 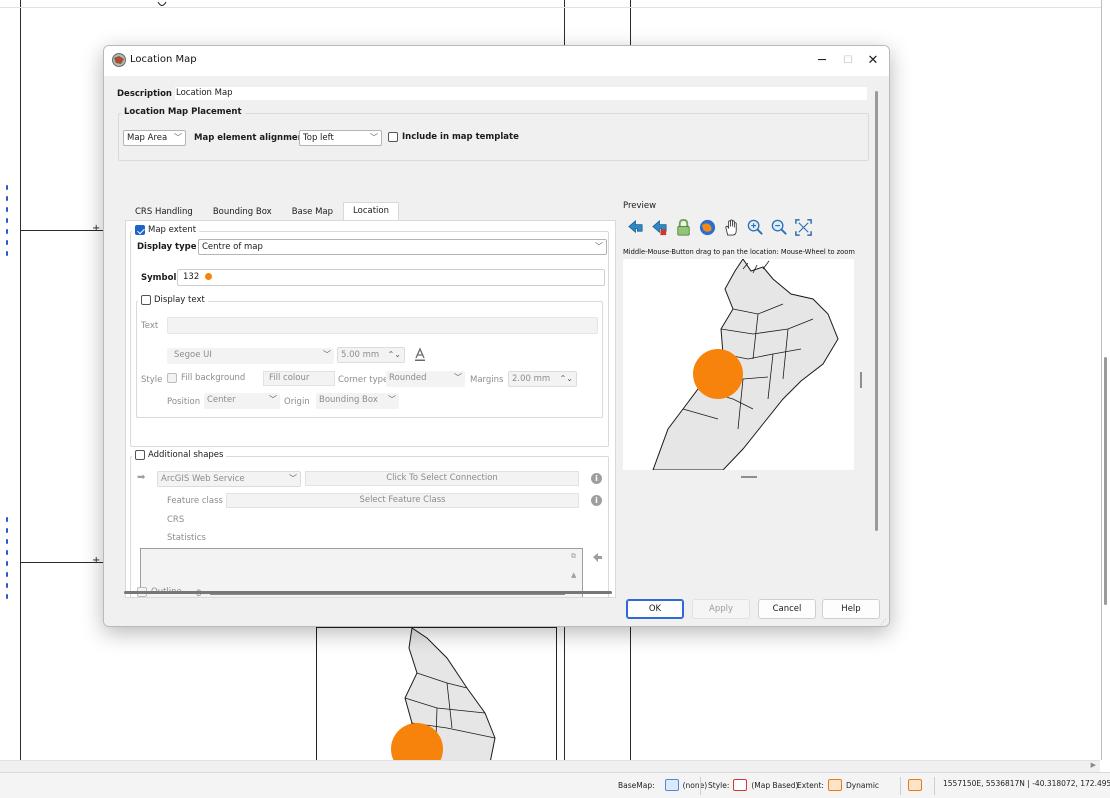 What do you see at coordinates (851, 609) in the screenshot?
I see `help-button: Help` at bounding box center [851, 609].